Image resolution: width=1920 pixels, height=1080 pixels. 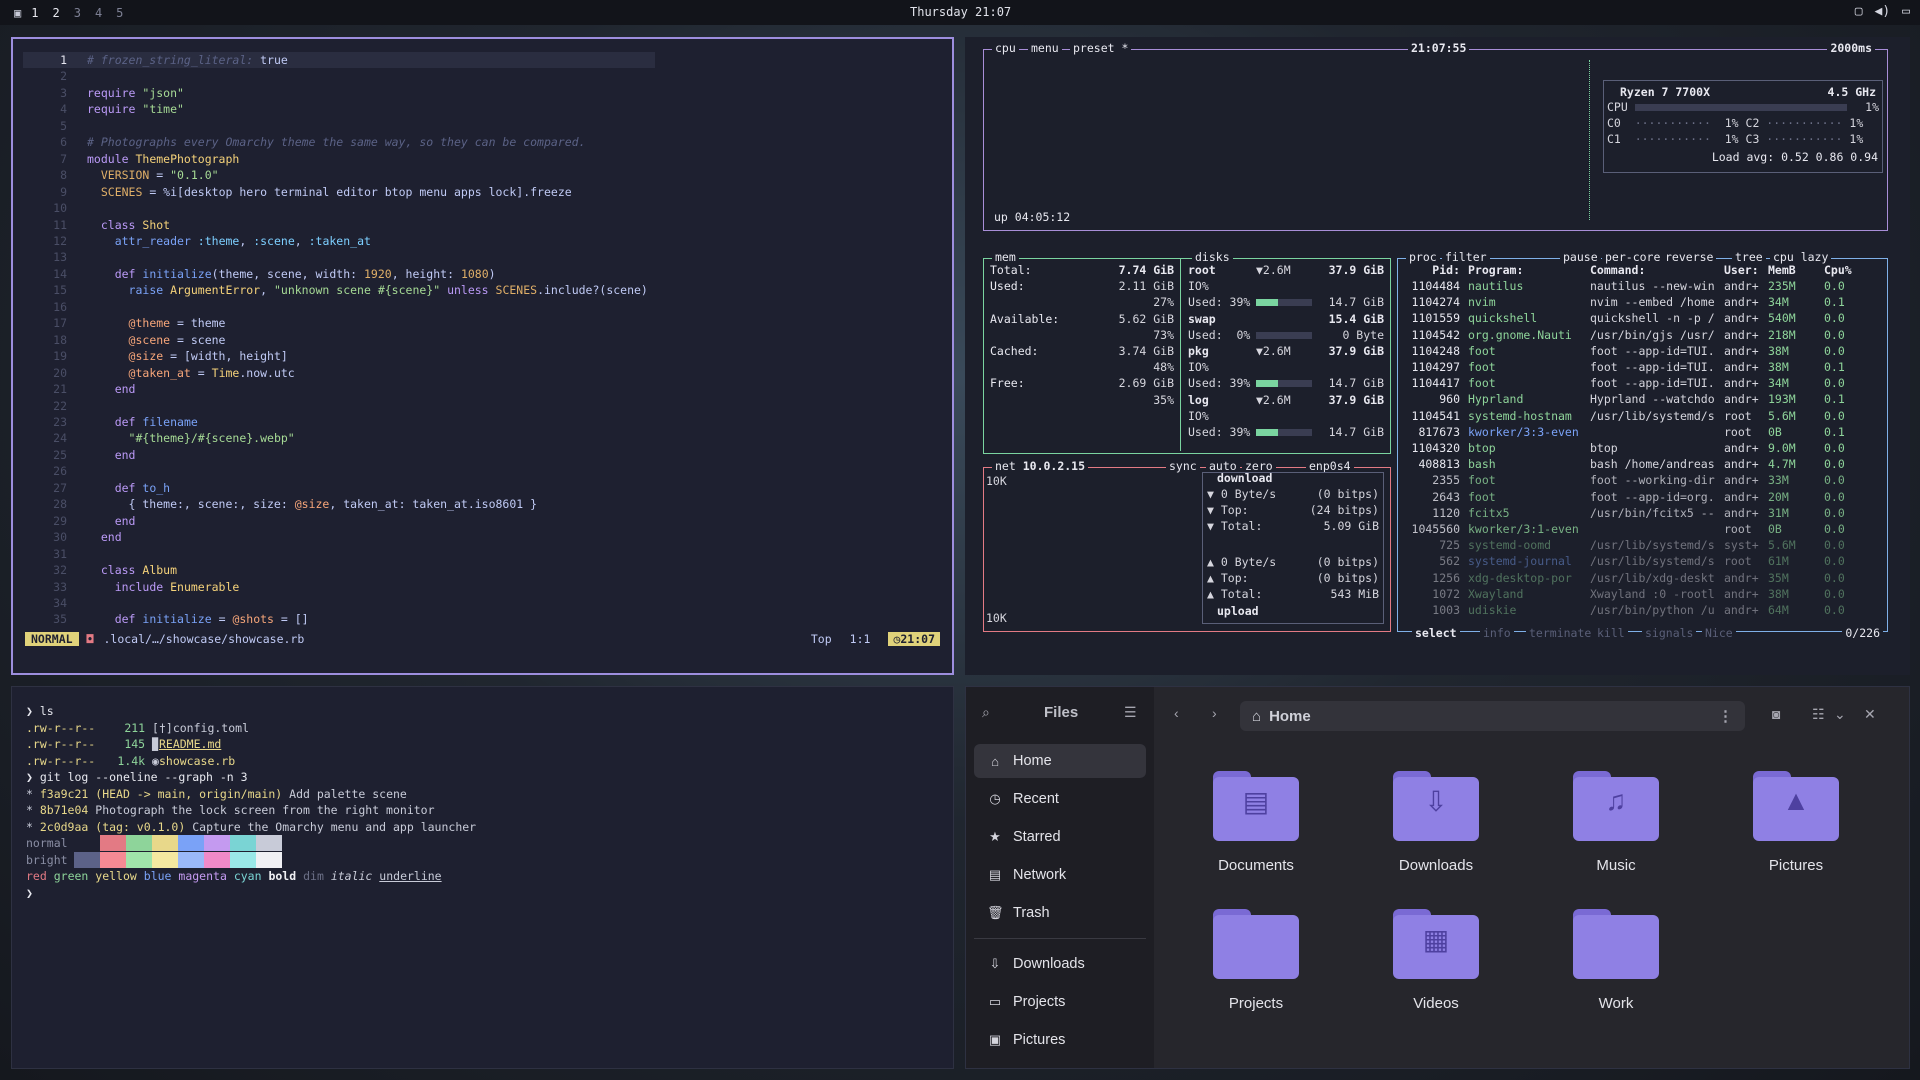 I want to click on mem-title: mem, so click(x=1005, y=257).